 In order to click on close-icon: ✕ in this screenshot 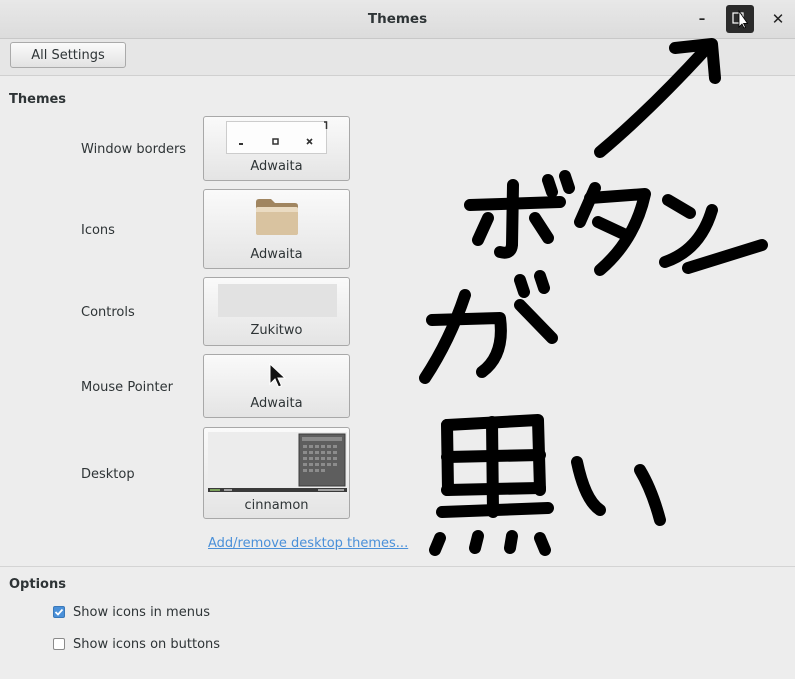, I will do `click(778, 19)`.